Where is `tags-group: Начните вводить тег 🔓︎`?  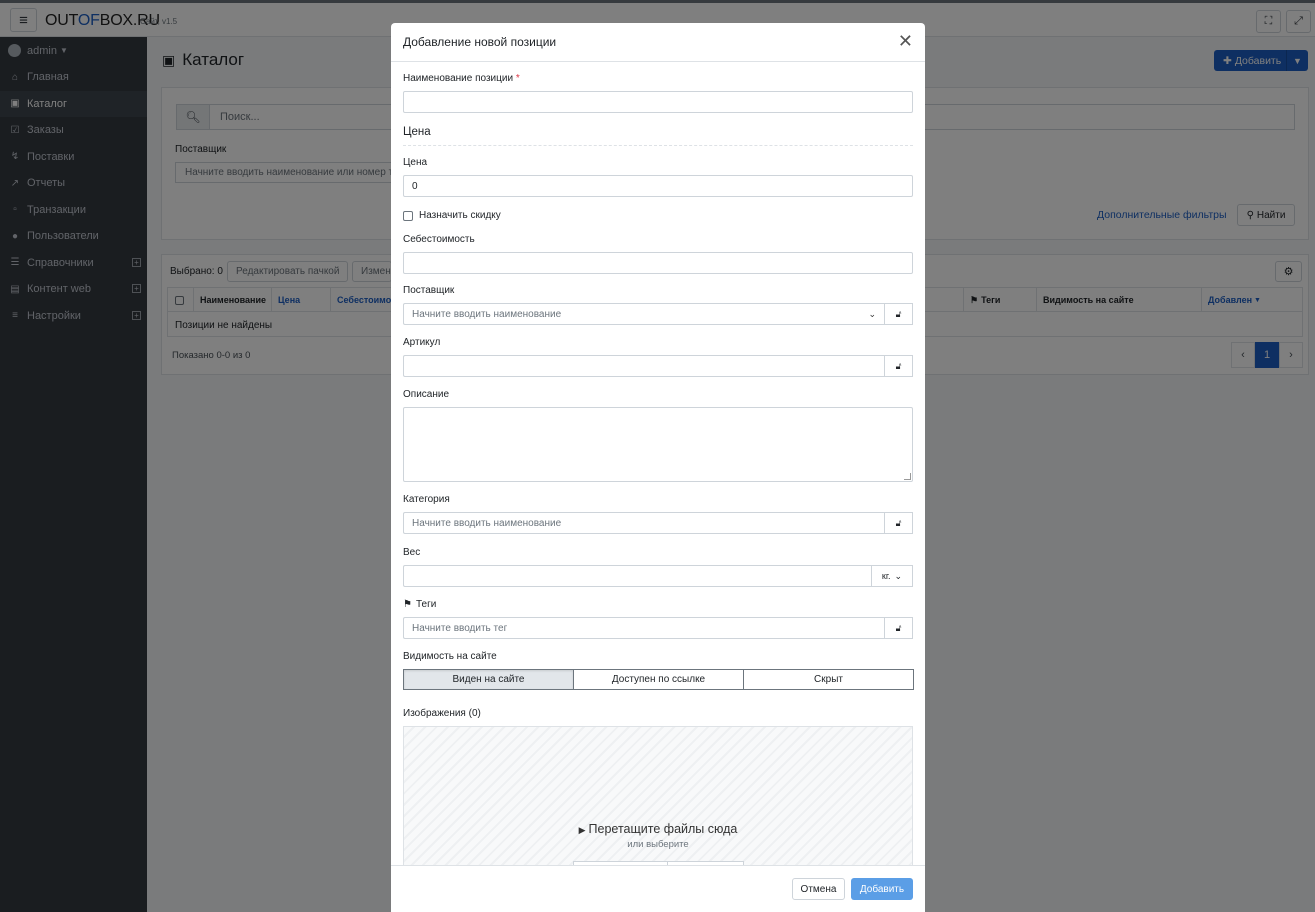
tags-group: Начните вводить тег 🔓︎ is located at coordinates (658, 628).